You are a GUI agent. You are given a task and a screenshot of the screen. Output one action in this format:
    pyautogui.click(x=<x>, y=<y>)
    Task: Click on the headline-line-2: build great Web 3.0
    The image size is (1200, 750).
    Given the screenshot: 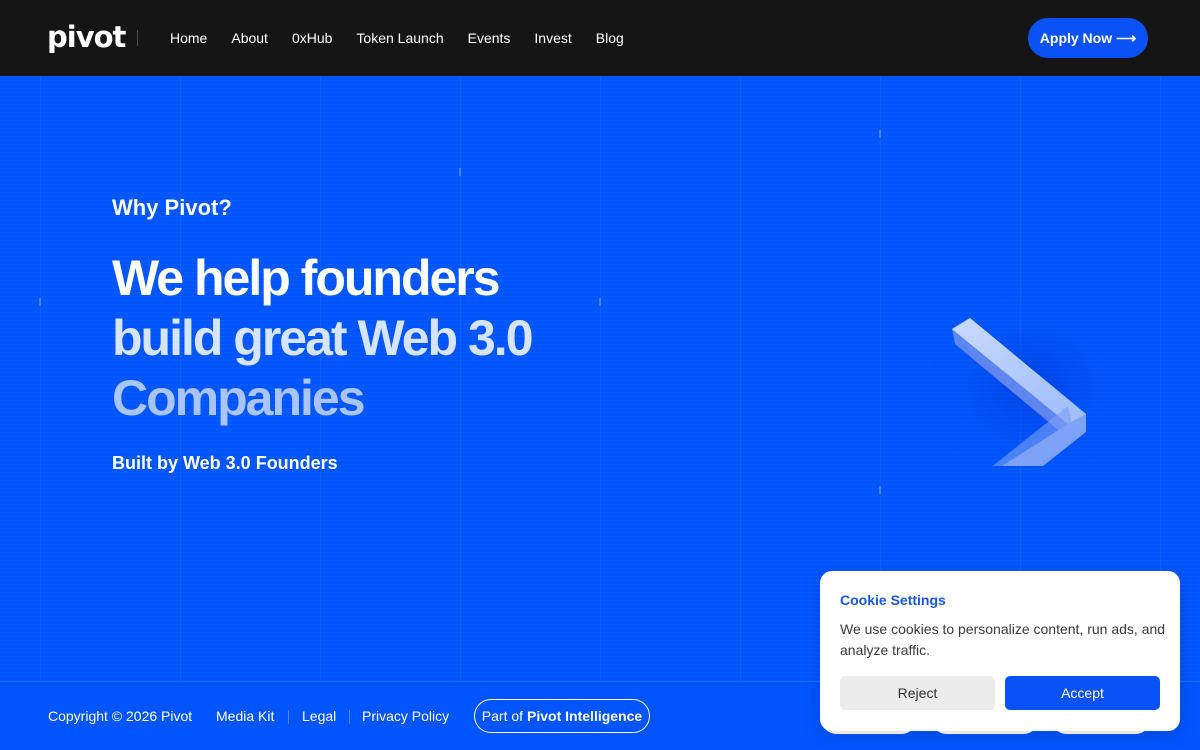 What is the action you would take?
    pyautogui.click(x=322, y=338)
    